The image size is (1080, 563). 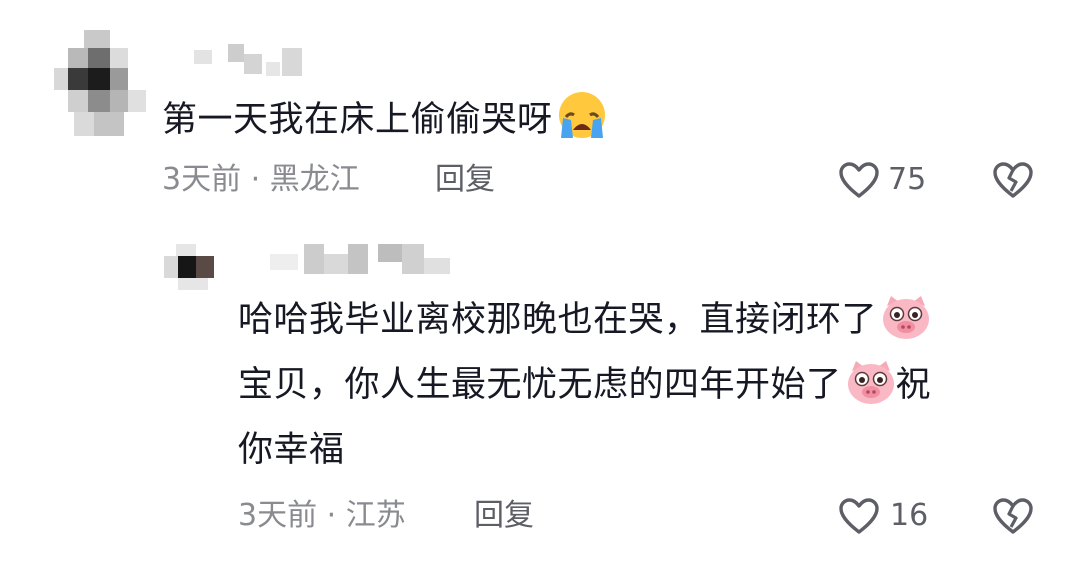 I want to click on comment-location: 黑龙江, so click(x=314, y=179).